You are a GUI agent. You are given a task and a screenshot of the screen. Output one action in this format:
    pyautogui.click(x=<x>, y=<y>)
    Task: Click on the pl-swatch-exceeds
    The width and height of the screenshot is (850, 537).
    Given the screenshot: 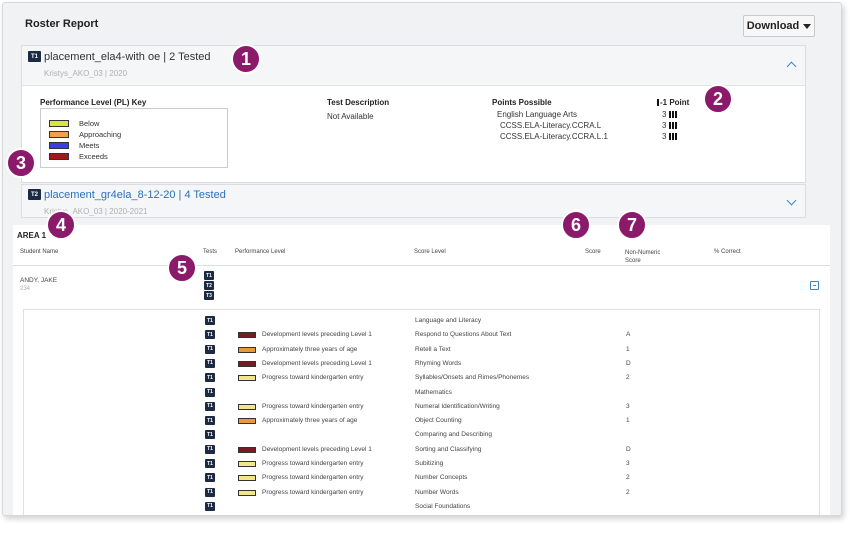 What is the action you would take?
    pyautogui.click(x=59, y=156)
    